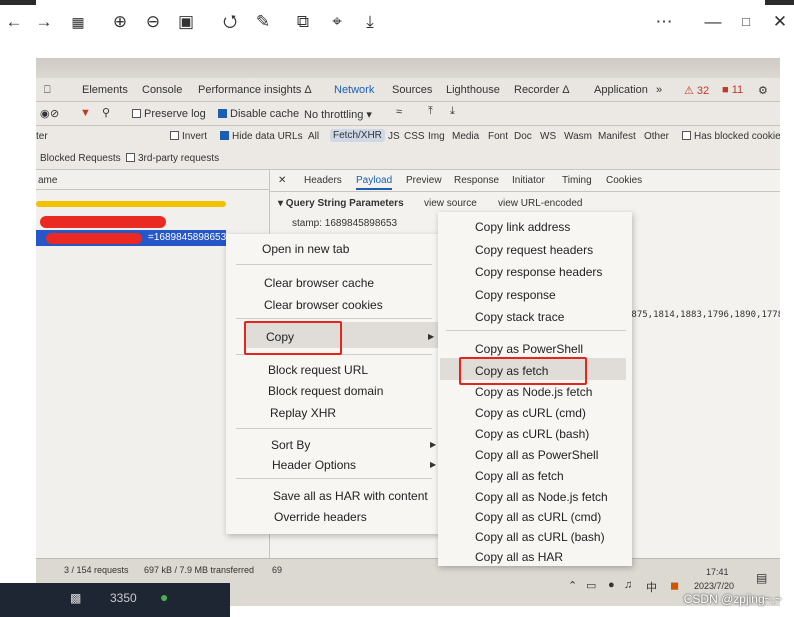 The width and height of the screenshot is (794, 617). I want to click on clear-icon: ⊘, so click(54, 113).